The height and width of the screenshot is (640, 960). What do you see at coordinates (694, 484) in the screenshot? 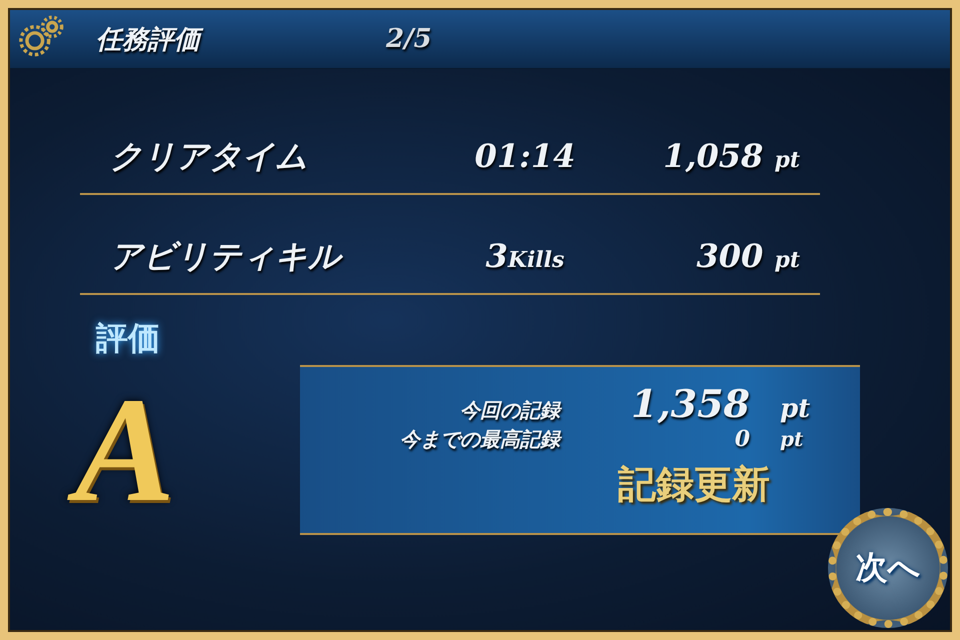
I see `new-record-text: 記録更新` at bounding box center [694, 484].